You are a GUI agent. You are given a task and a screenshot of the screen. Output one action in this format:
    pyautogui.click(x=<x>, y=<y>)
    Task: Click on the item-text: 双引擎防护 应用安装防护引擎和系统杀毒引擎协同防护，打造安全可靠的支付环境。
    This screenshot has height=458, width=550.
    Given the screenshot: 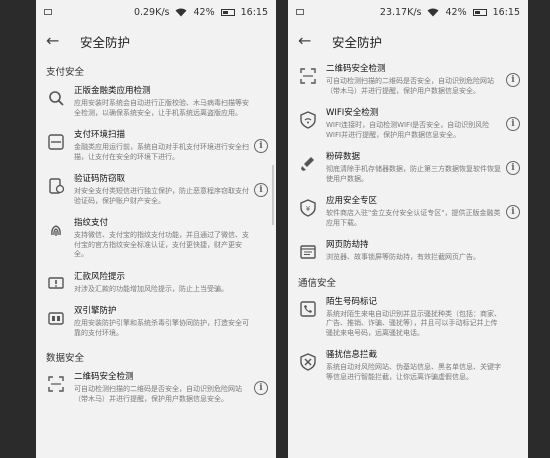 What is the action you would take?
    pyautogui.click(x=170, y=322)
    